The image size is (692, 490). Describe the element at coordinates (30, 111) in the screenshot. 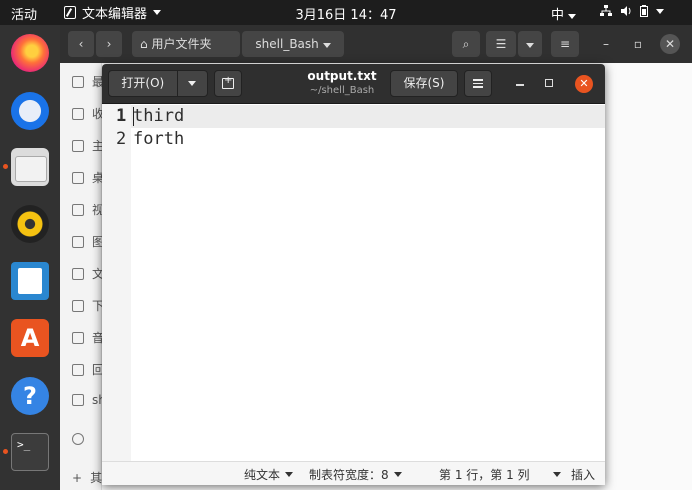

I see `thunderbird-icon` at that location.